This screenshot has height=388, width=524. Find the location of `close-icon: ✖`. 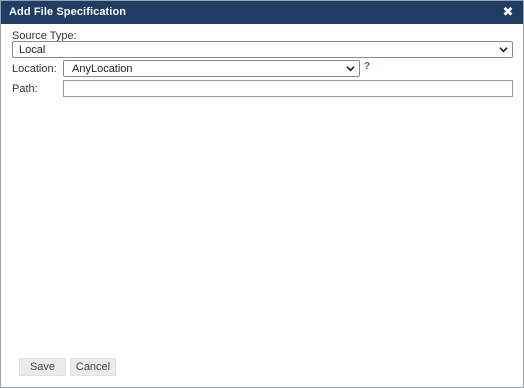

close-icon: ✖ is located at coordinates (508, 12).